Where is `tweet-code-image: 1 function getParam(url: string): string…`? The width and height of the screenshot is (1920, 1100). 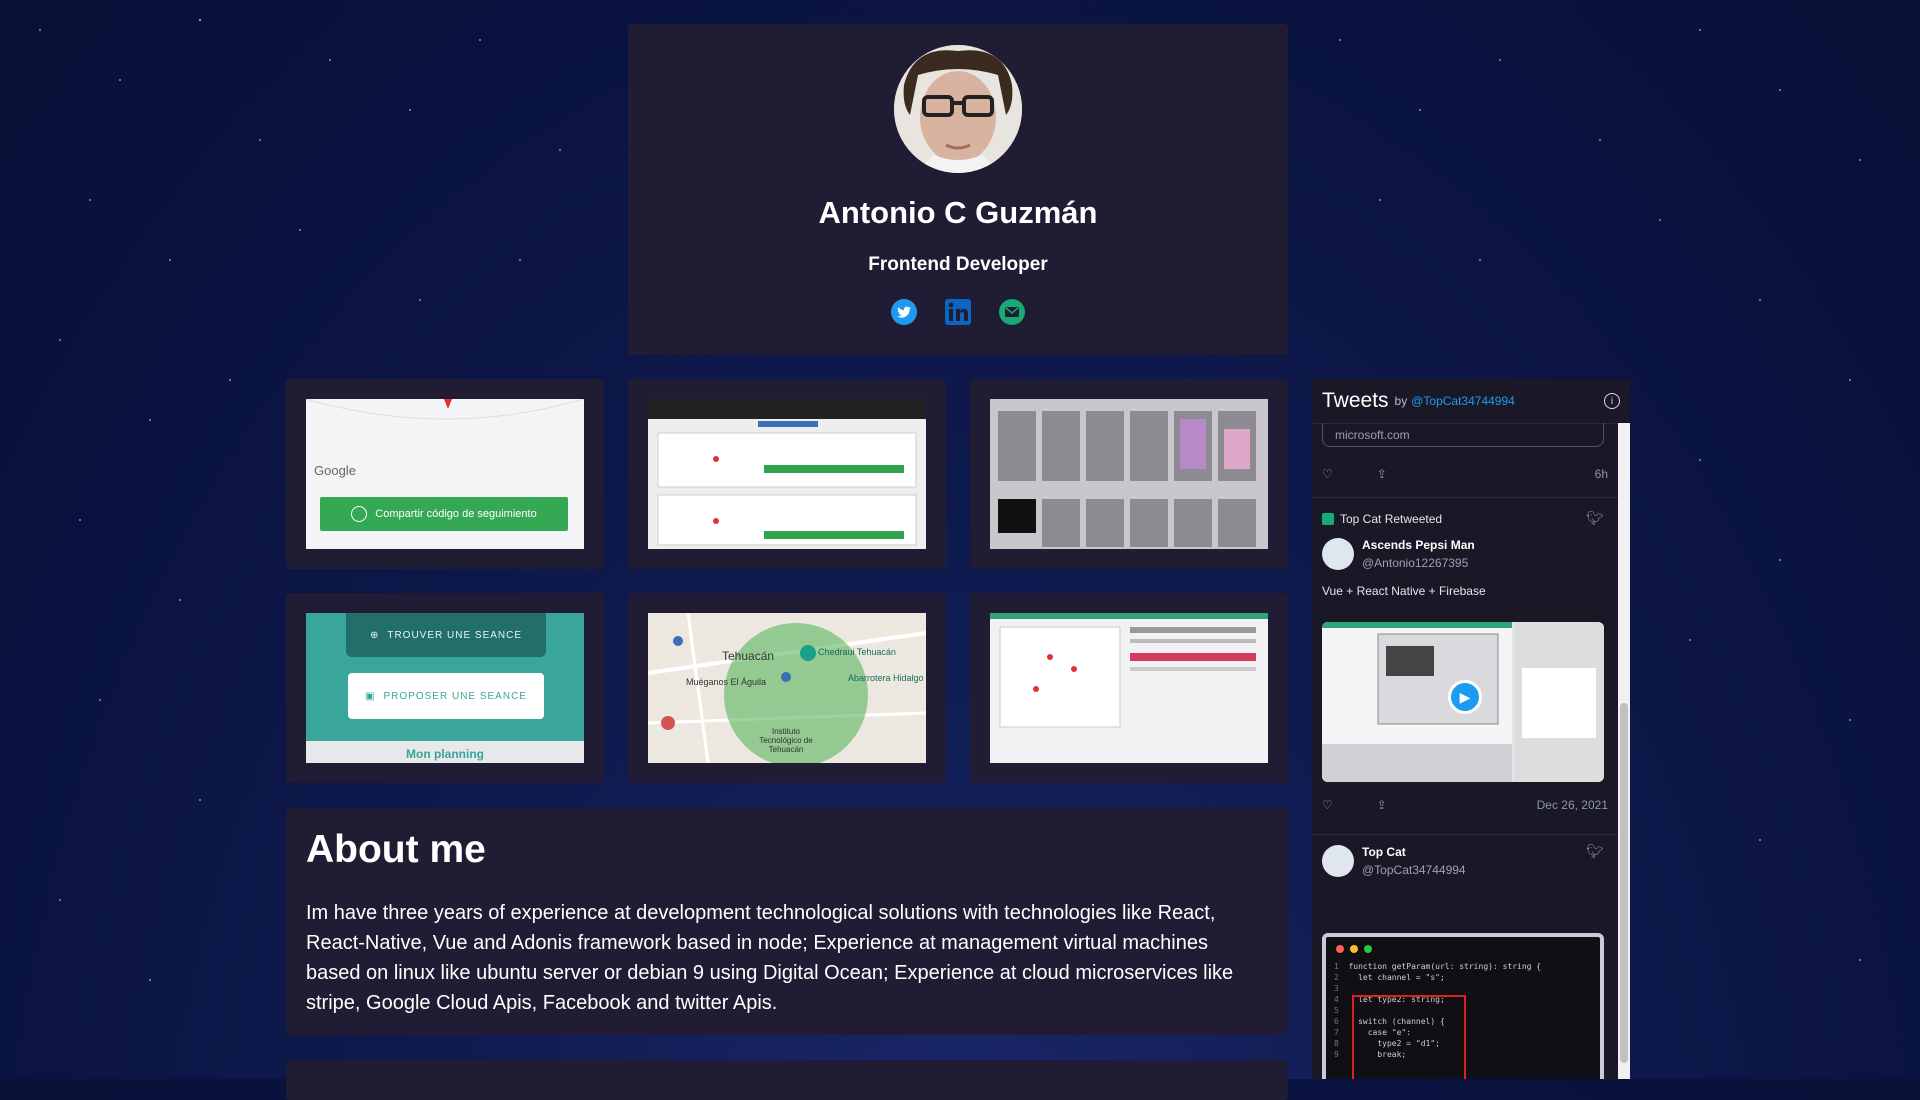 tweet-code-image: 1 function getParam(url: string): string… is located at coordinates (1463, 1006).